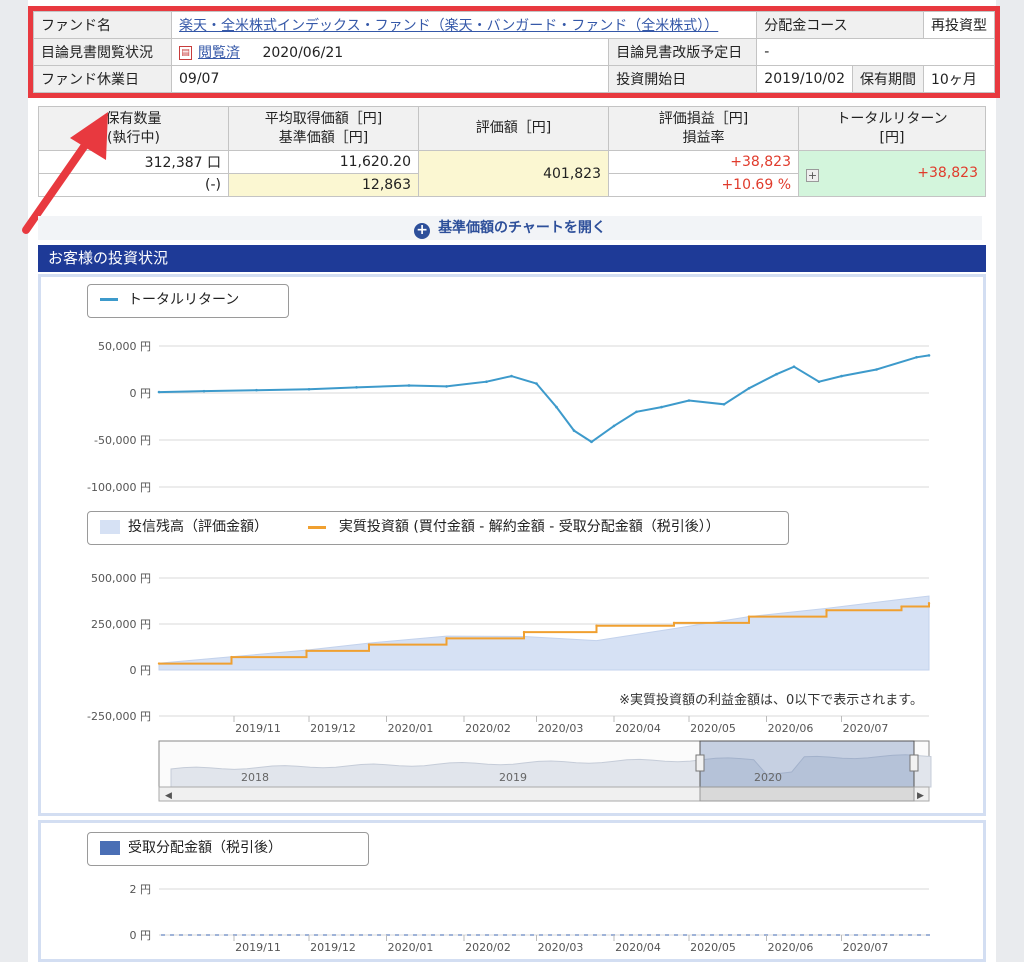  Describe the element at coordinates (887, 79) in the screenshot. I see `period-label: 保有期間` at that location.